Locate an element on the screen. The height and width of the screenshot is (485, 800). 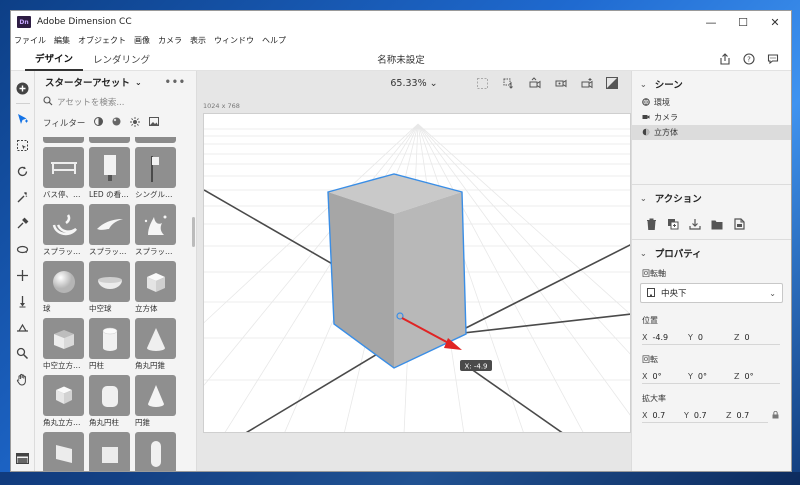
tumble-icon is located at coordinates (23, 249).